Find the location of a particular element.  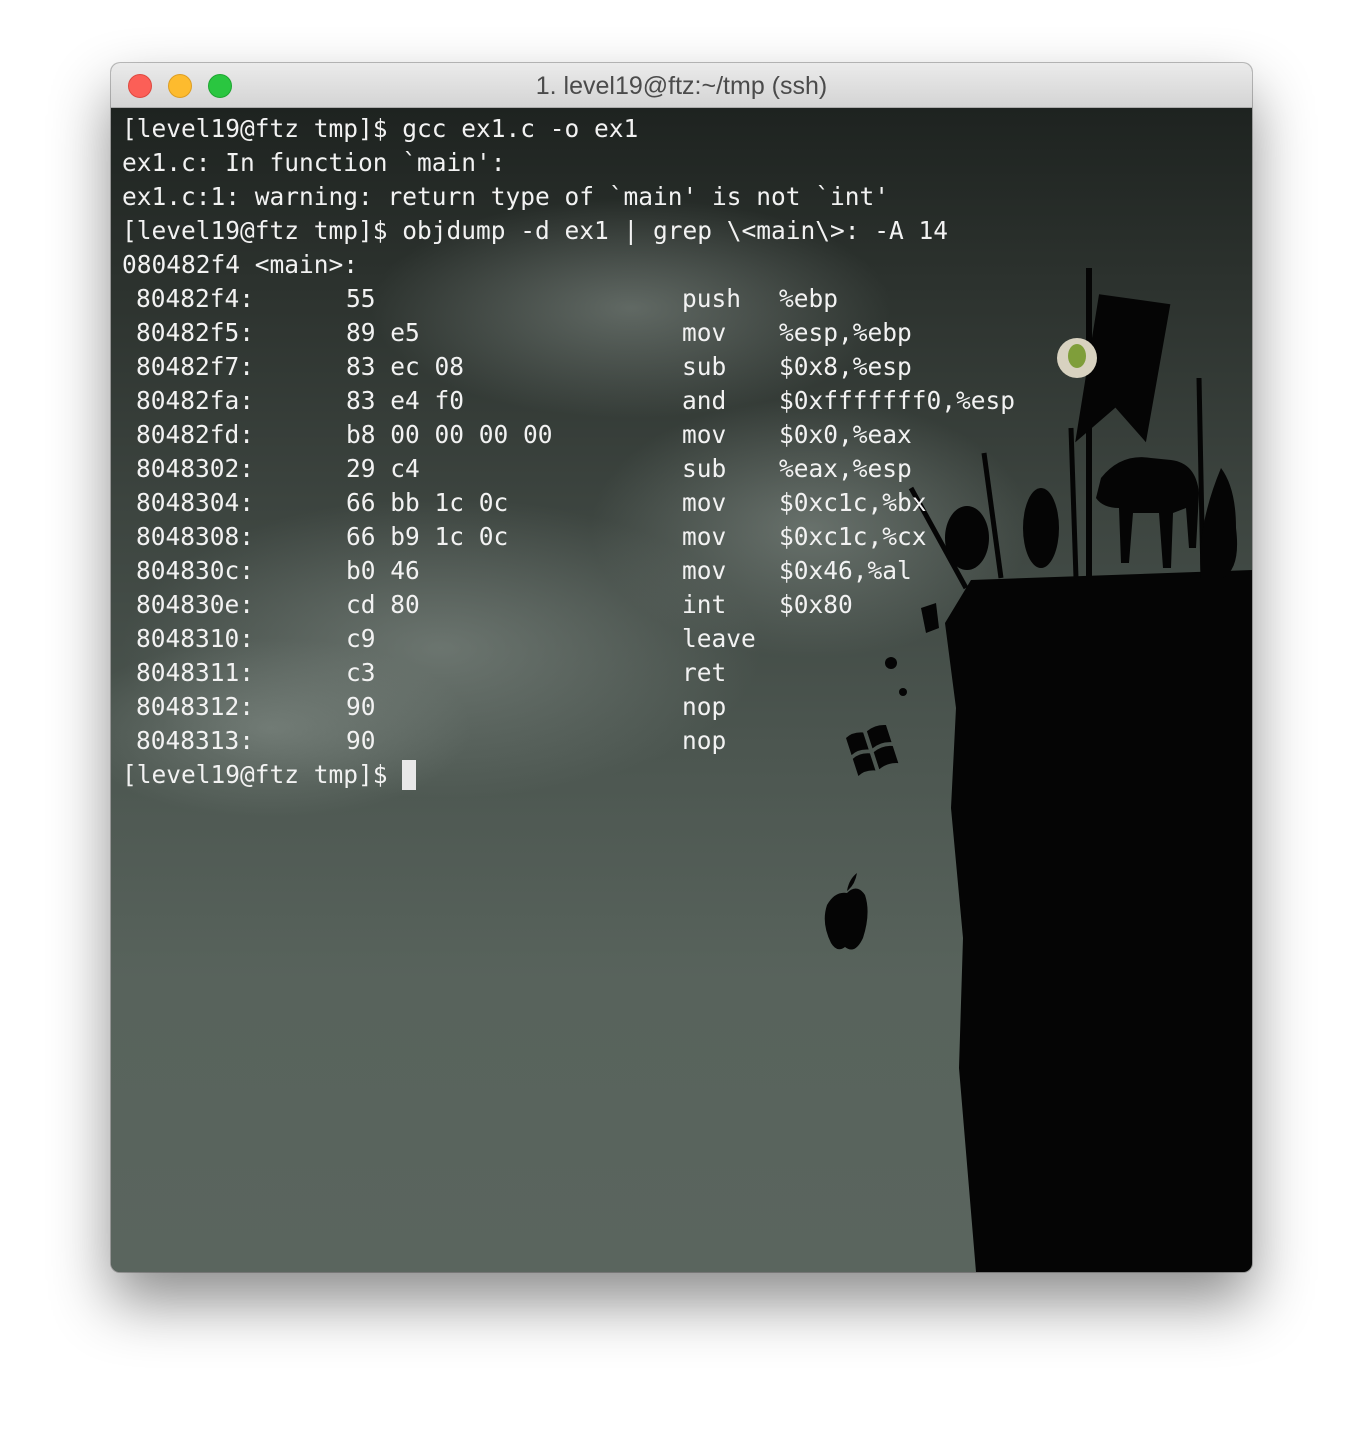

instruction-address: 8048310: is located at coordinates (195, 638).